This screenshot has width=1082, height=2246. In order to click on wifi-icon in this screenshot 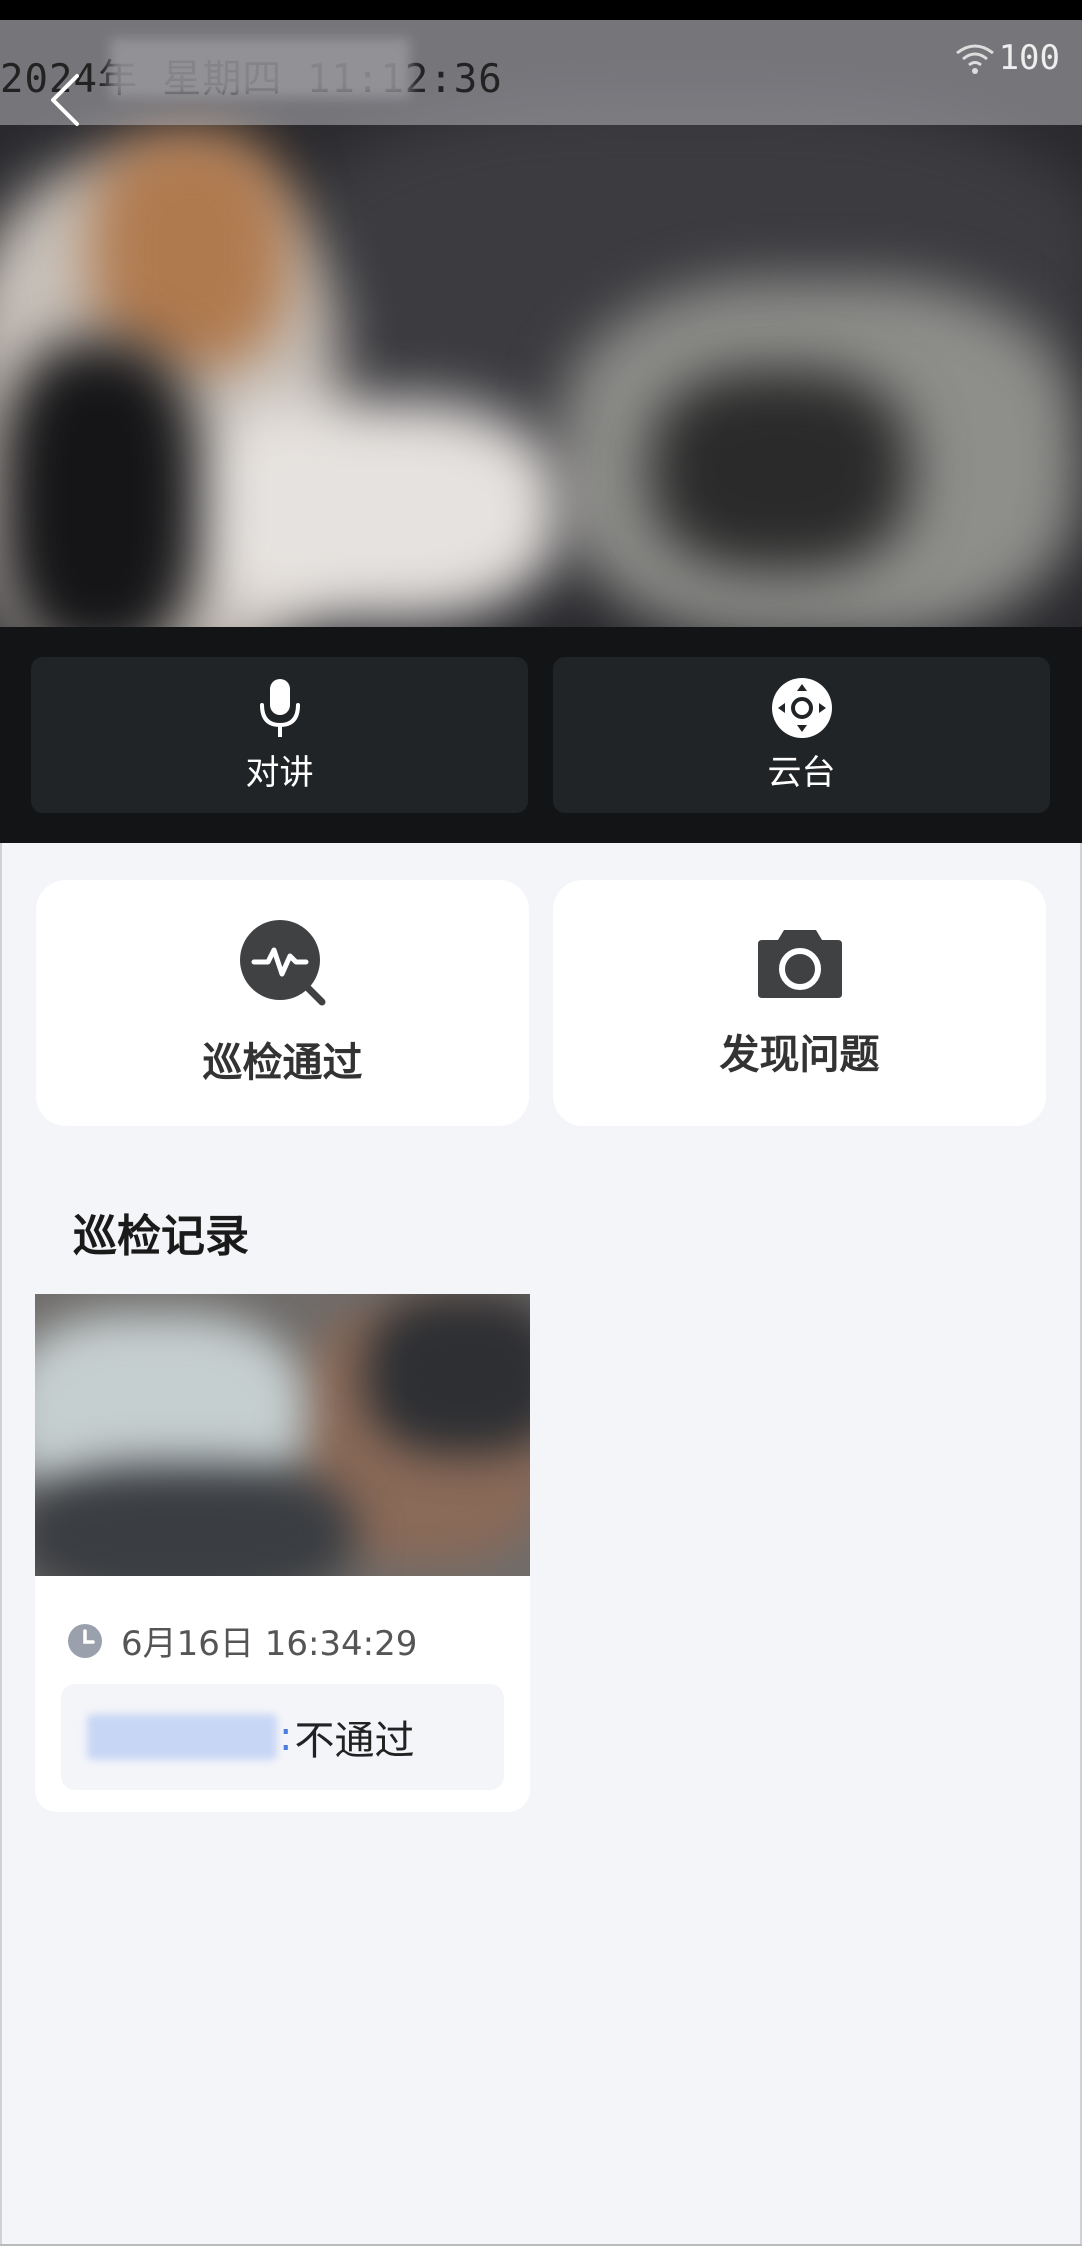, I will do `click(974, 59)`.